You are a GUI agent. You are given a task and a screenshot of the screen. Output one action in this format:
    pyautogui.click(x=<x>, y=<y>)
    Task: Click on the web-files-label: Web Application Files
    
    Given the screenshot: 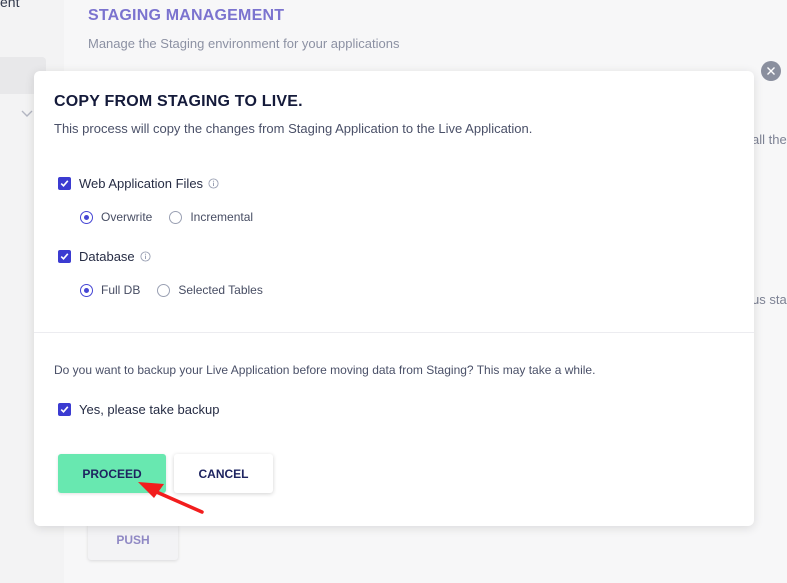 What is the action you would take?
    pyautogui.click(x=141, y=183)
    